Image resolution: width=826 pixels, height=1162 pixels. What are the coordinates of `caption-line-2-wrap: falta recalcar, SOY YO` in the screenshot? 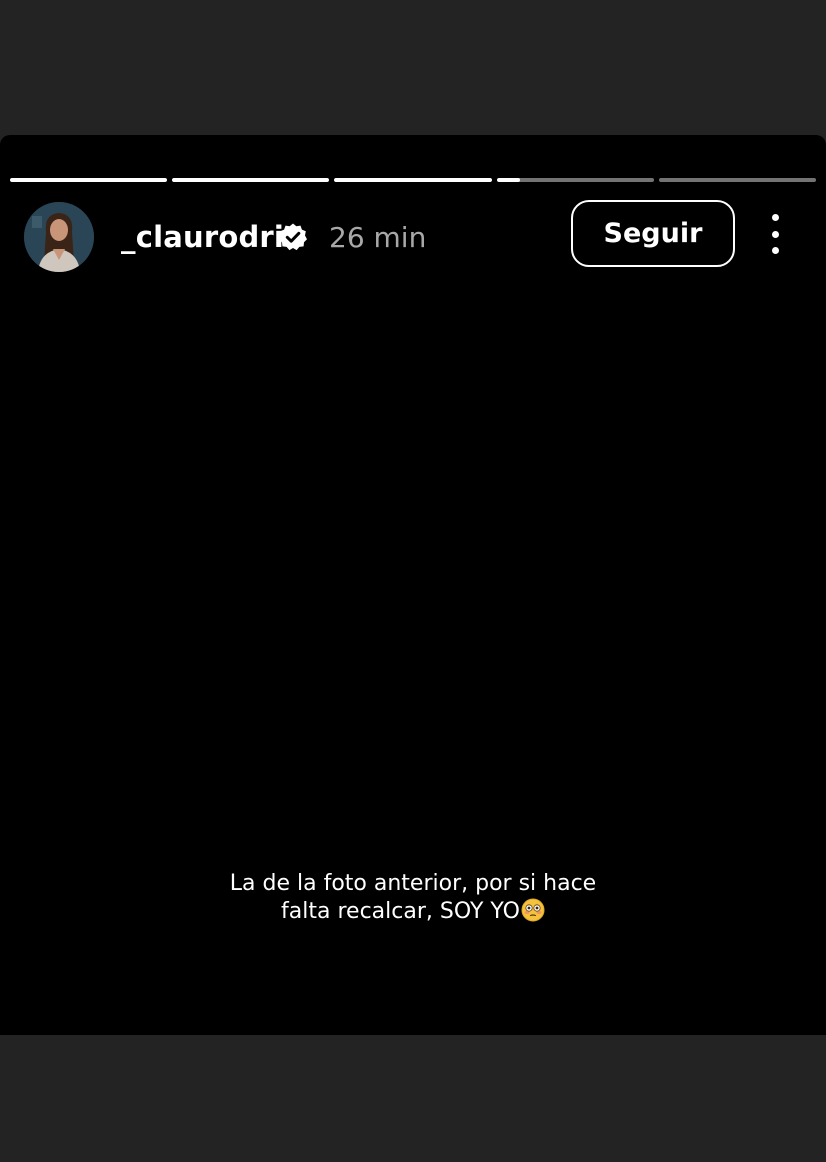 It's located at (413, 912).